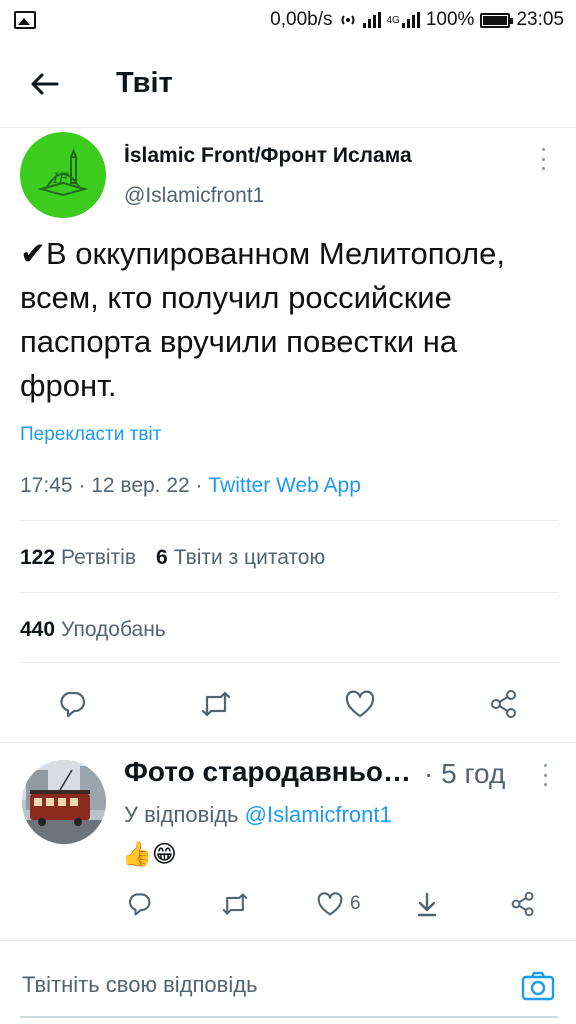 Image resolution: width=576 pixels, height=1024 pixels. I want to click on replying-to-handle: @Islamicfront1, so click(318, 814).